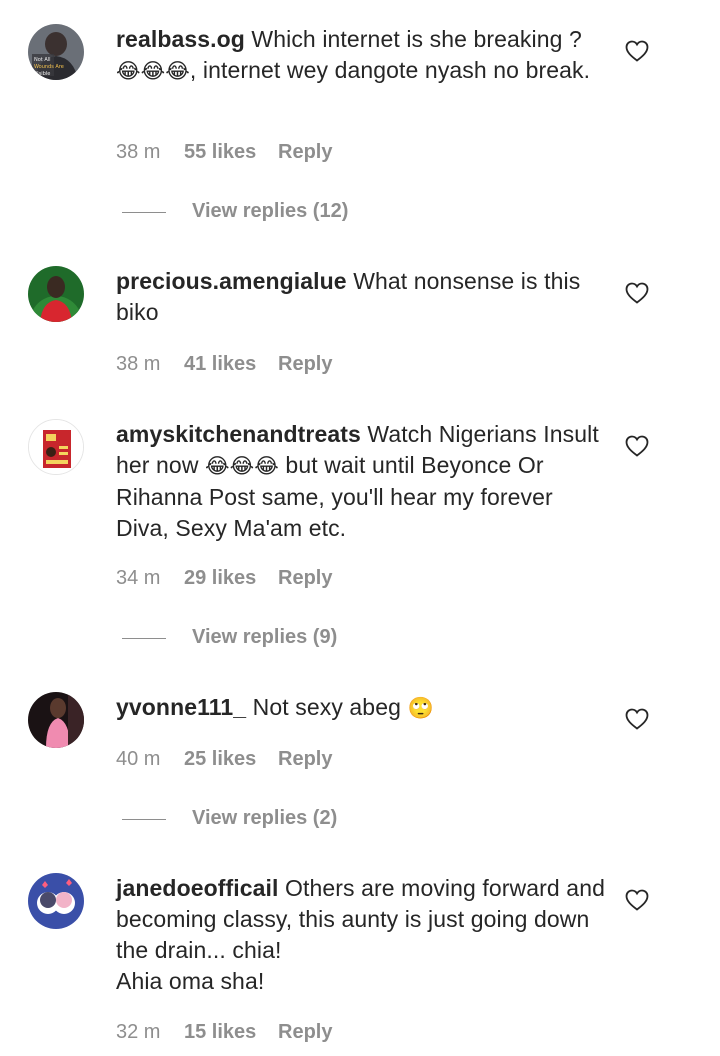 This screenshot has width=720, height=1056. I want to click on comment-username: precious.amengialue, so click(231, 281).